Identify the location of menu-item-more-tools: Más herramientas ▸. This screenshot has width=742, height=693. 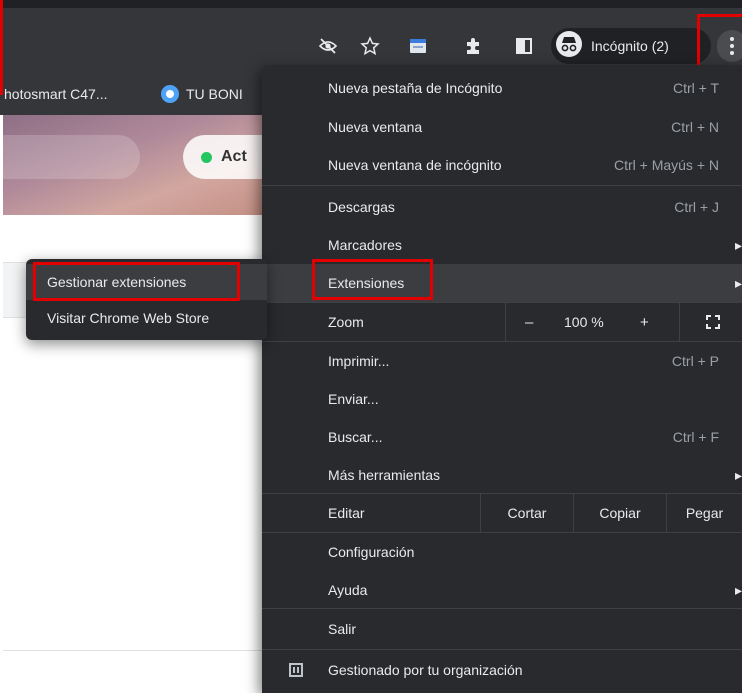
(502, 475).